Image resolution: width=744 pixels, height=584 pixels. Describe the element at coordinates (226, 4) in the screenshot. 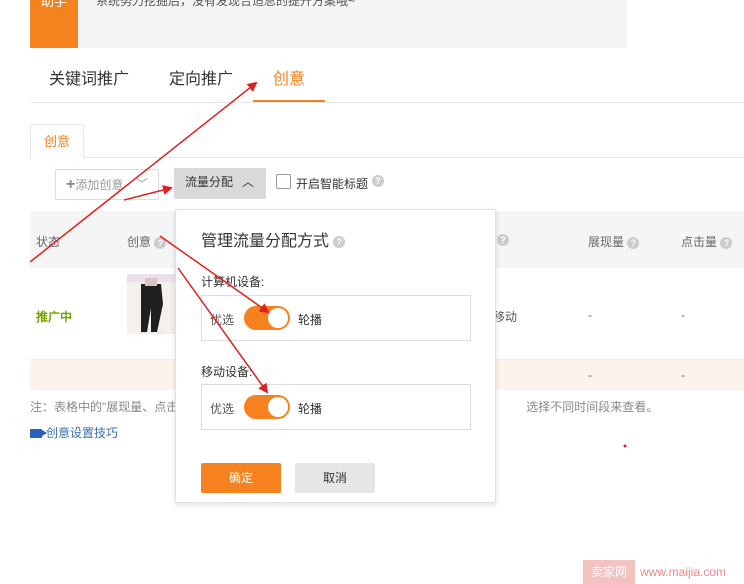

I see `assistant-tip-text: 系统努力挖掘后，没有发现合适总的提升方案哦~` at that location.